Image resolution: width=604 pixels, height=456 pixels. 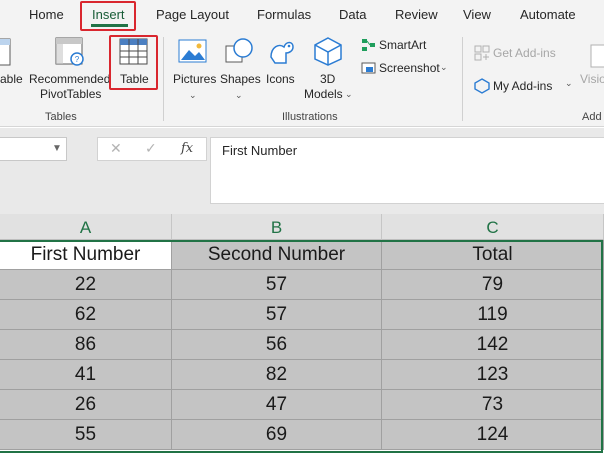 I want to click on table-cell: 123, so click(x=493, y=375).